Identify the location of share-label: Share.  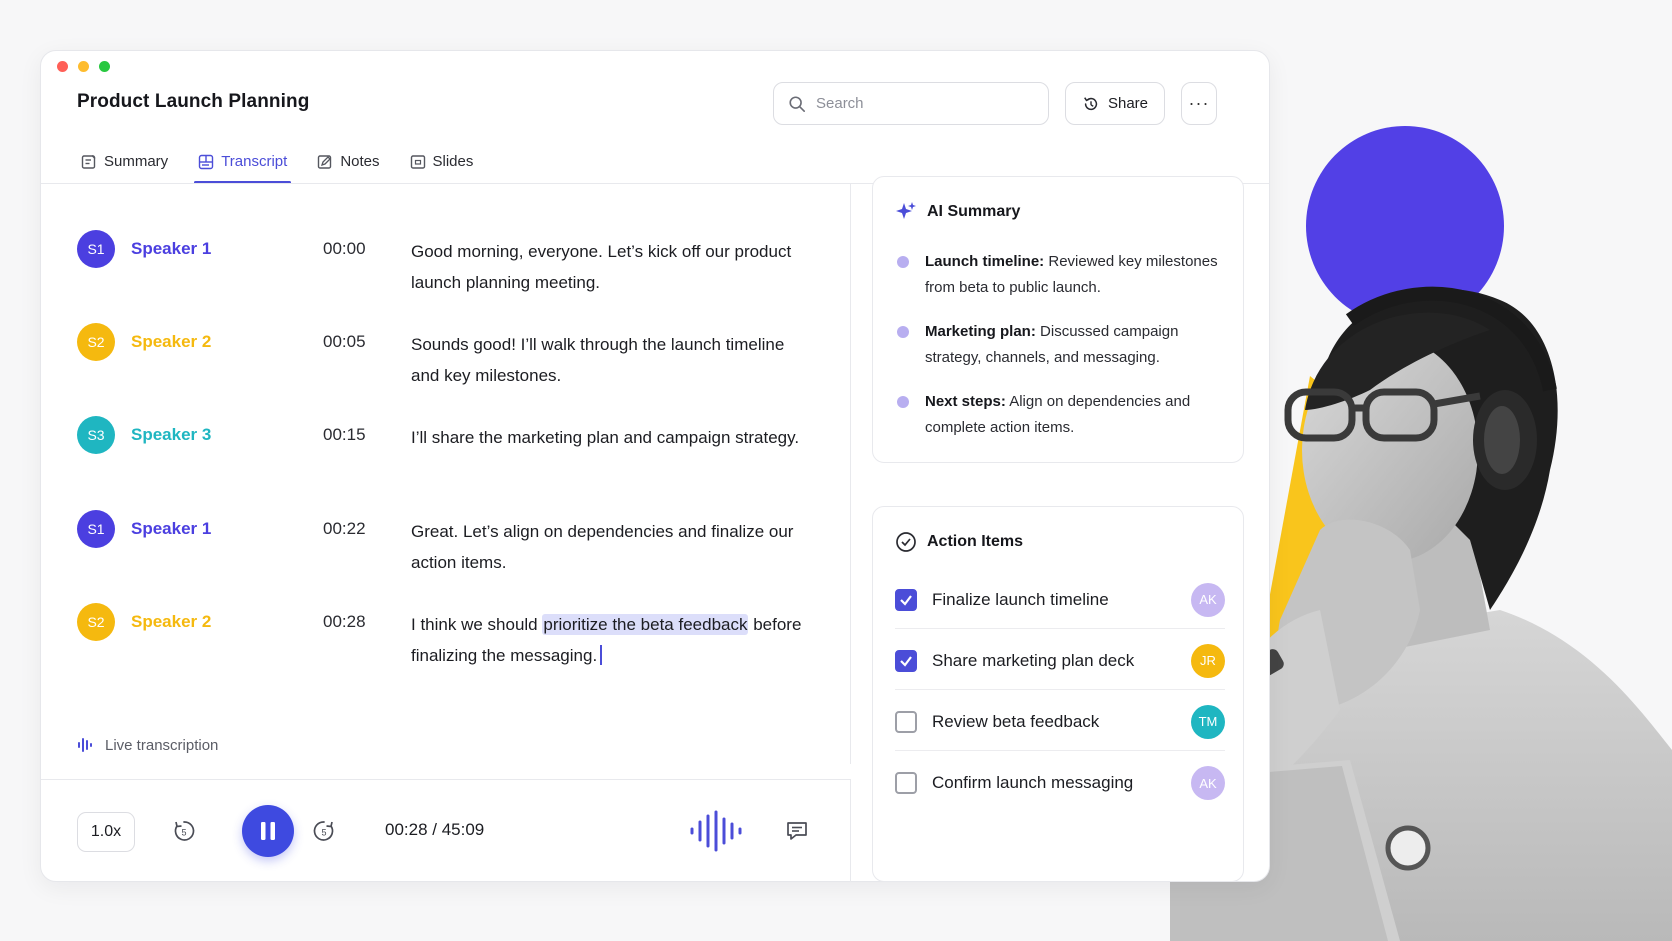
(1128, 103).